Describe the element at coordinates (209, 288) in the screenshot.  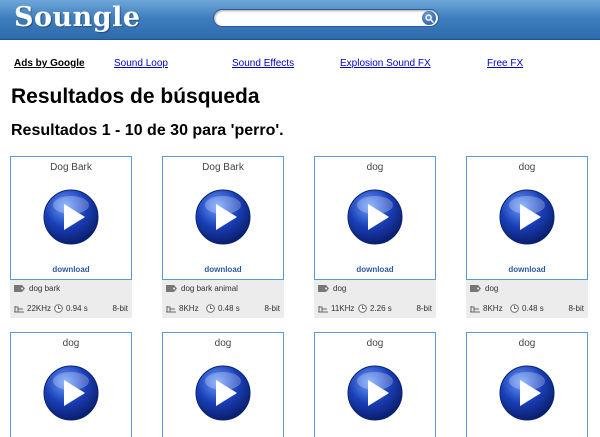
I see `result-tag: dog bark animal` at that location.